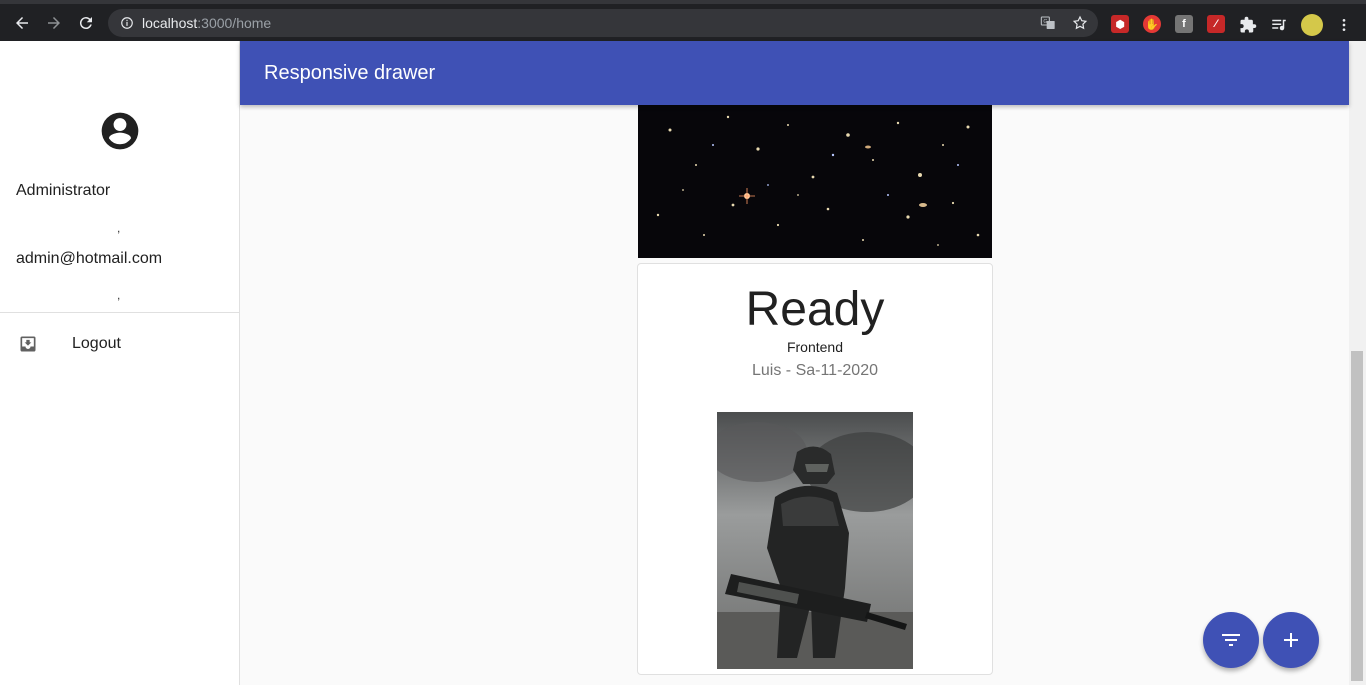  I want to click on add-button, so click(1291, 640).